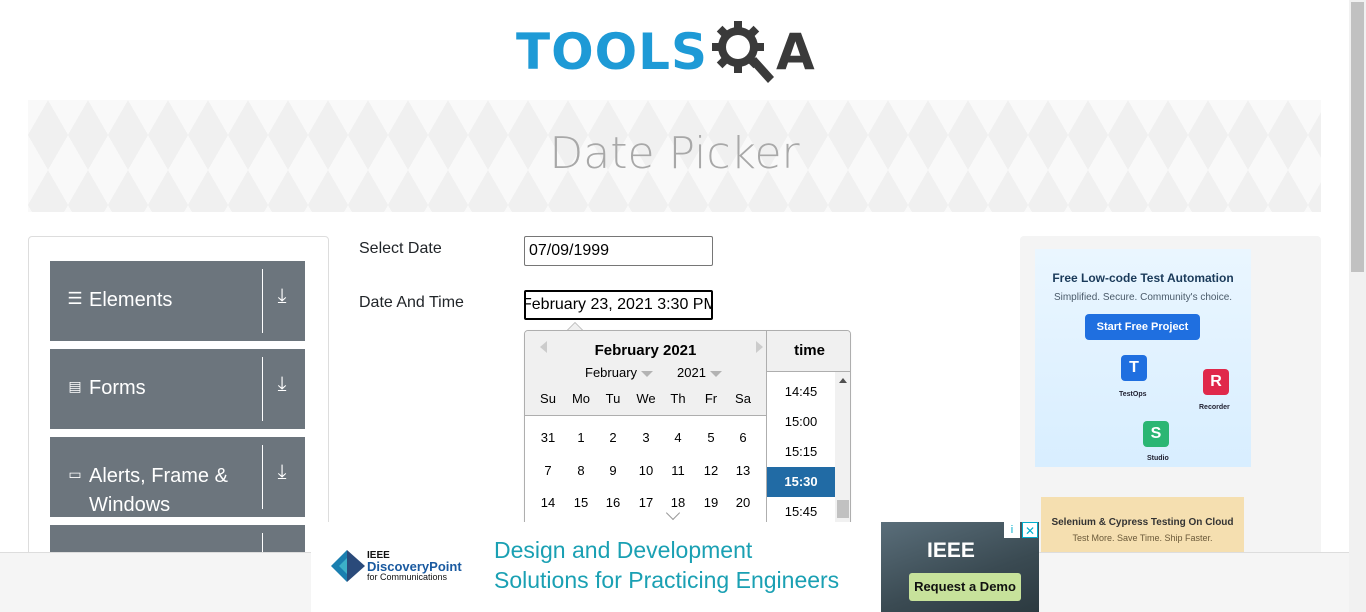  I want to click on calendar-day: 1, so click(581, 438).